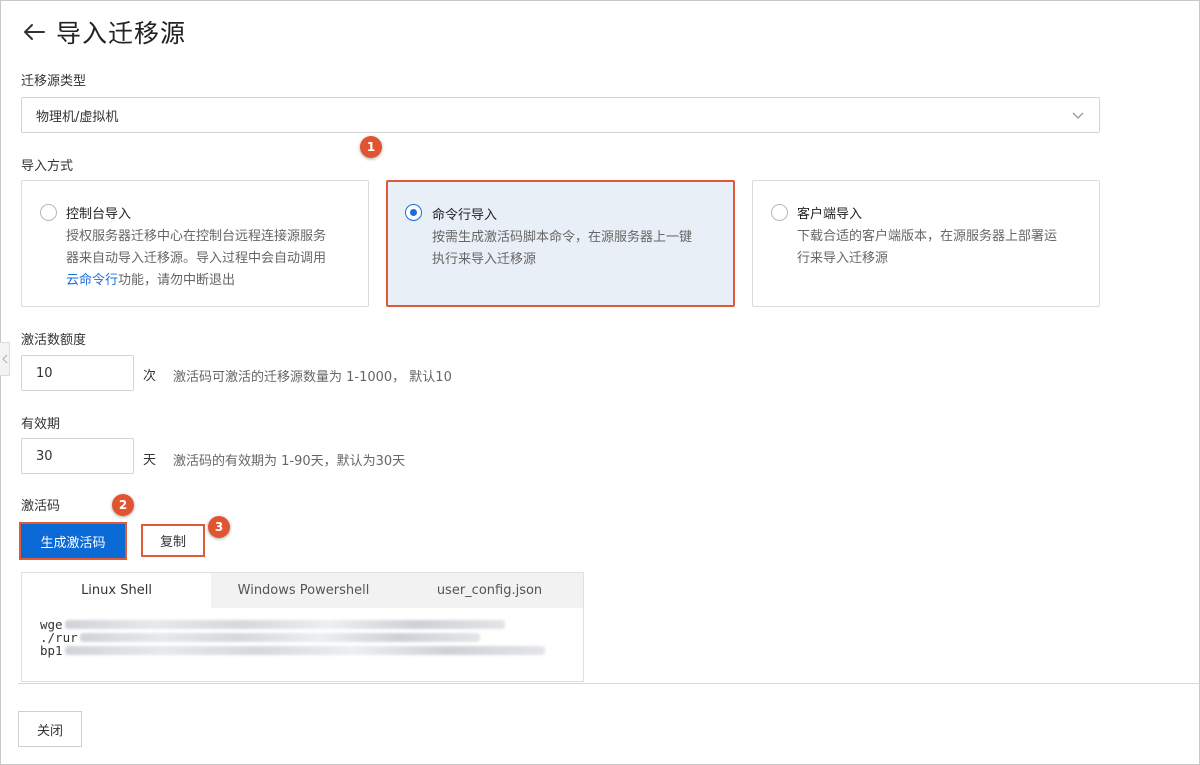 Image resolution: width=1200 pixels, height=765 pixels. I want to click on source-type-value: 物理机/虚拟机, so click(77, 117).